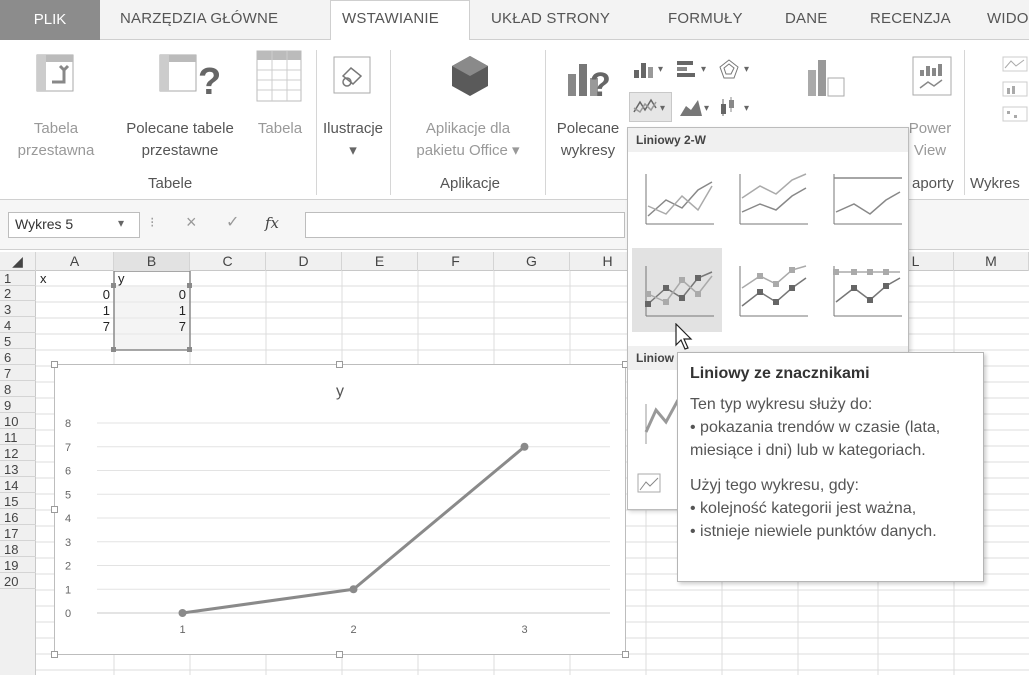 The width and height of the screenshot is (1029, 675). Describe the element at coordinates (830, 468) in the screenshot. I see `tooltip-spacer` at that location.